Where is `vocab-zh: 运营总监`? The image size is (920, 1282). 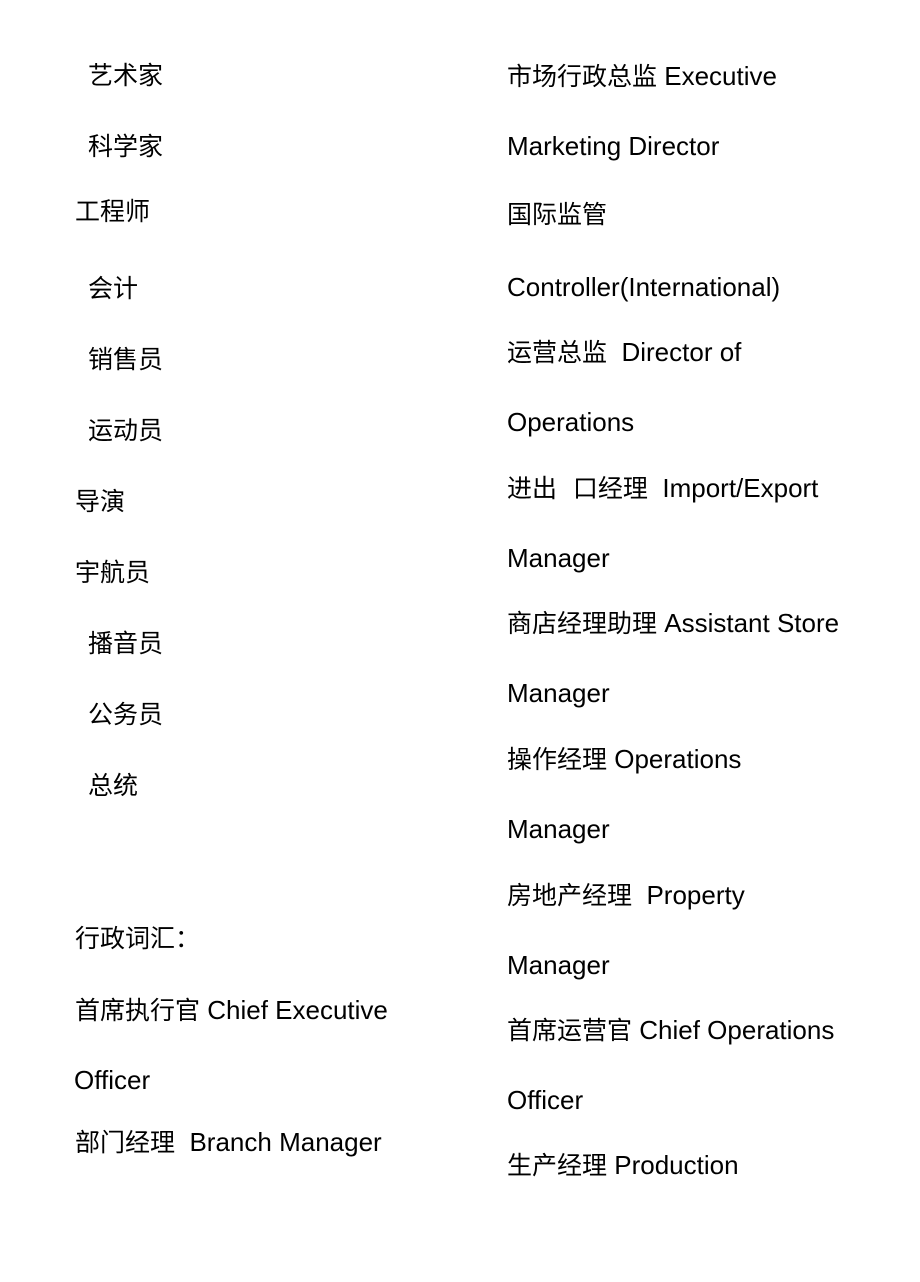
vocab-zh: 运营总监 is located at coordinates (557, 352).